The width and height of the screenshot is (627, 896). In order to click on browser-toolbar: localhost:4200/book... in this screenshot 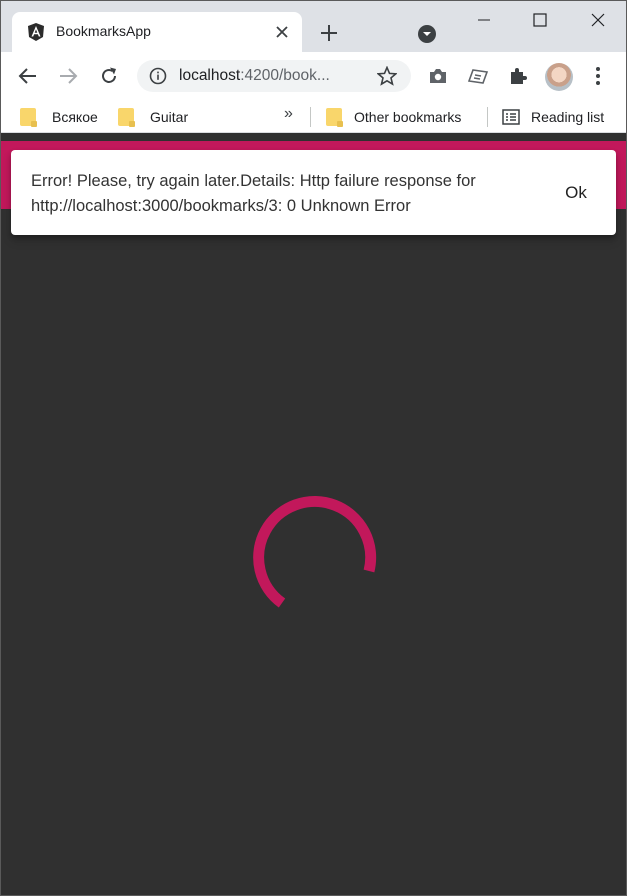, I will do `click(313, 76)`.